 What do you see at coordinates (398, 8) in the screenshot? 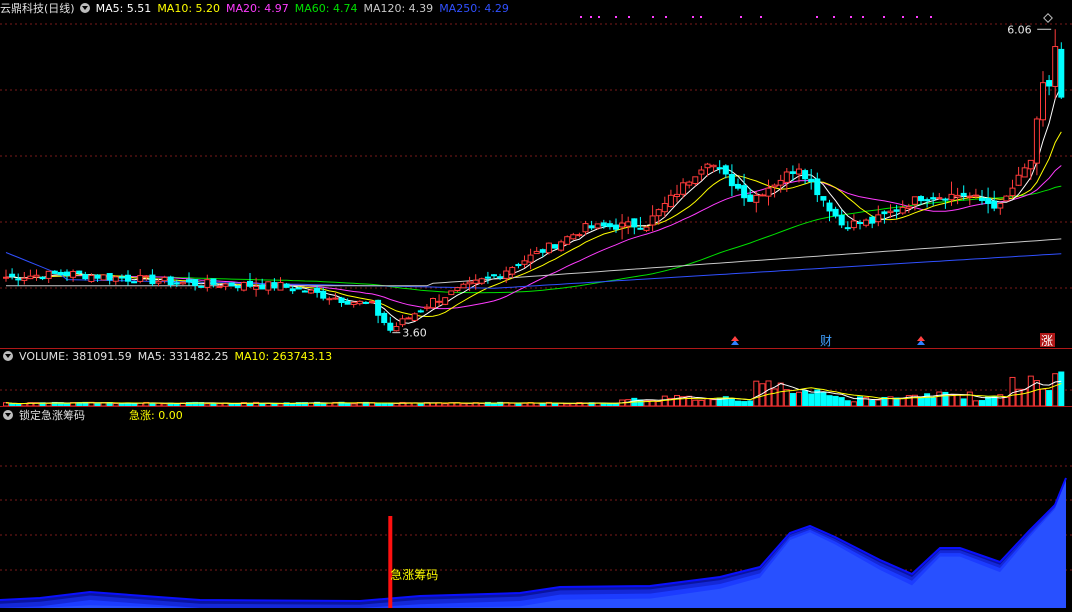
I see `ma-legend-item: MA120: 4.39` at bounding box center [398, 8].